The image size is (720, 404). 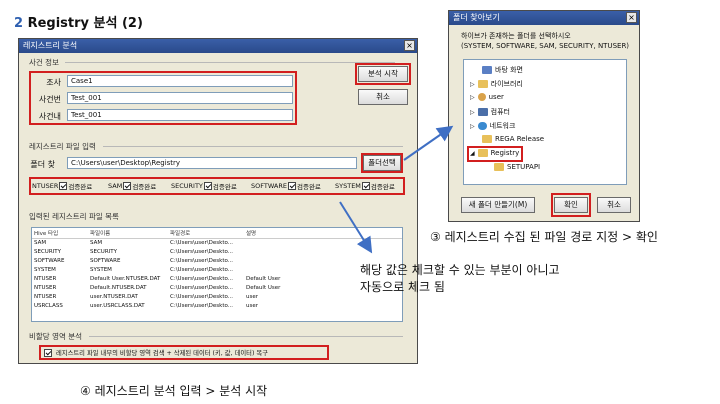 What do you see at coordinates (460, 278) in the screenshot?
I see `auto-check-note: 해당 값은 체크할 수 있는 부분이 아니고 자동으로 체크 됨` at bounding box center [460, 278].